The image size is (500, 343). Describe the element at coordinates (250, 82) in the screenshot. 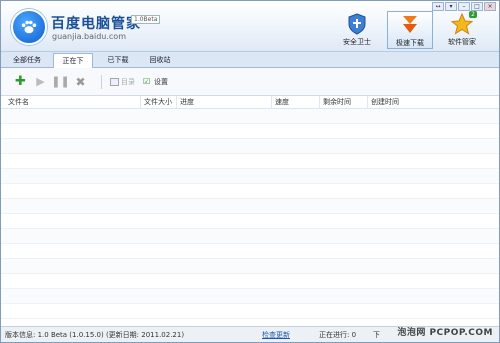

I see `toolbar: ✚ ▶ ❚❚ ✖ 目录 ☑ 设置` at that location.